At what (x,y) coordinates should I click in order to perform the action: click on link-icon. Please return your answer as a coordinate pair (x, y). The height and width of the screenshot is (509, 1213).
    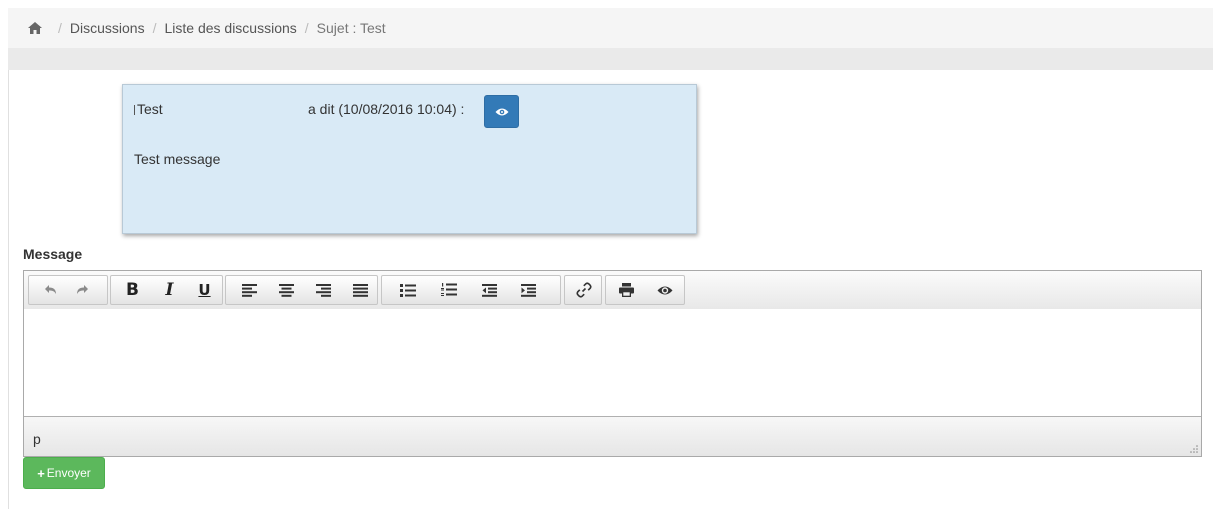
    Looking at the image, I should click on (583, 290).